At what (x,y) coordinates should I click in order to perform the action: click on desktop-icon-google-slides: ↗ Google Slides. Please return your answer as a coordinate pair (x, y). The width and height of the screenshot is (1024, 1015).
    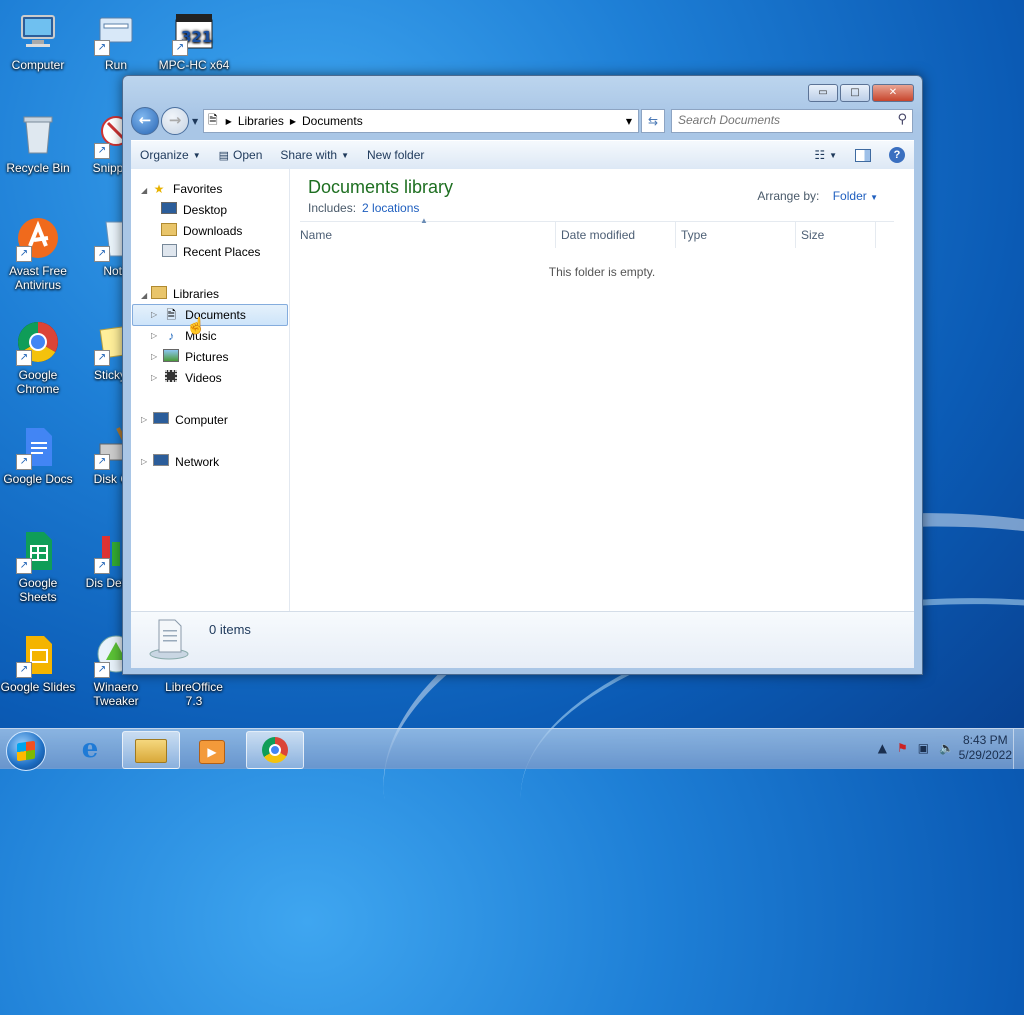
    Looking at the image, I should click on (38, 663).